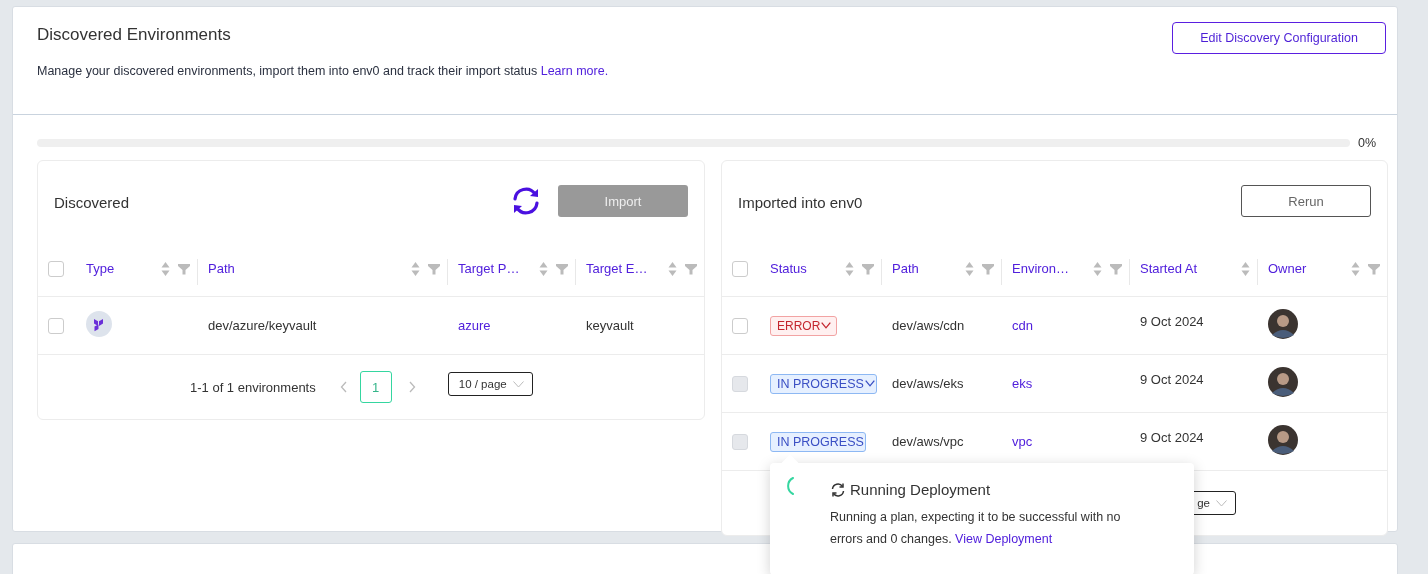 Image resolution: width=1428 pixels, height=574 pixels. What do you see at coordinates (976, 528) in the screenshot?
I see `popover-text: Running a plan, expecting it to be successful with no errors and 0 changes. View Deployment` at bounding box center [976, 528].